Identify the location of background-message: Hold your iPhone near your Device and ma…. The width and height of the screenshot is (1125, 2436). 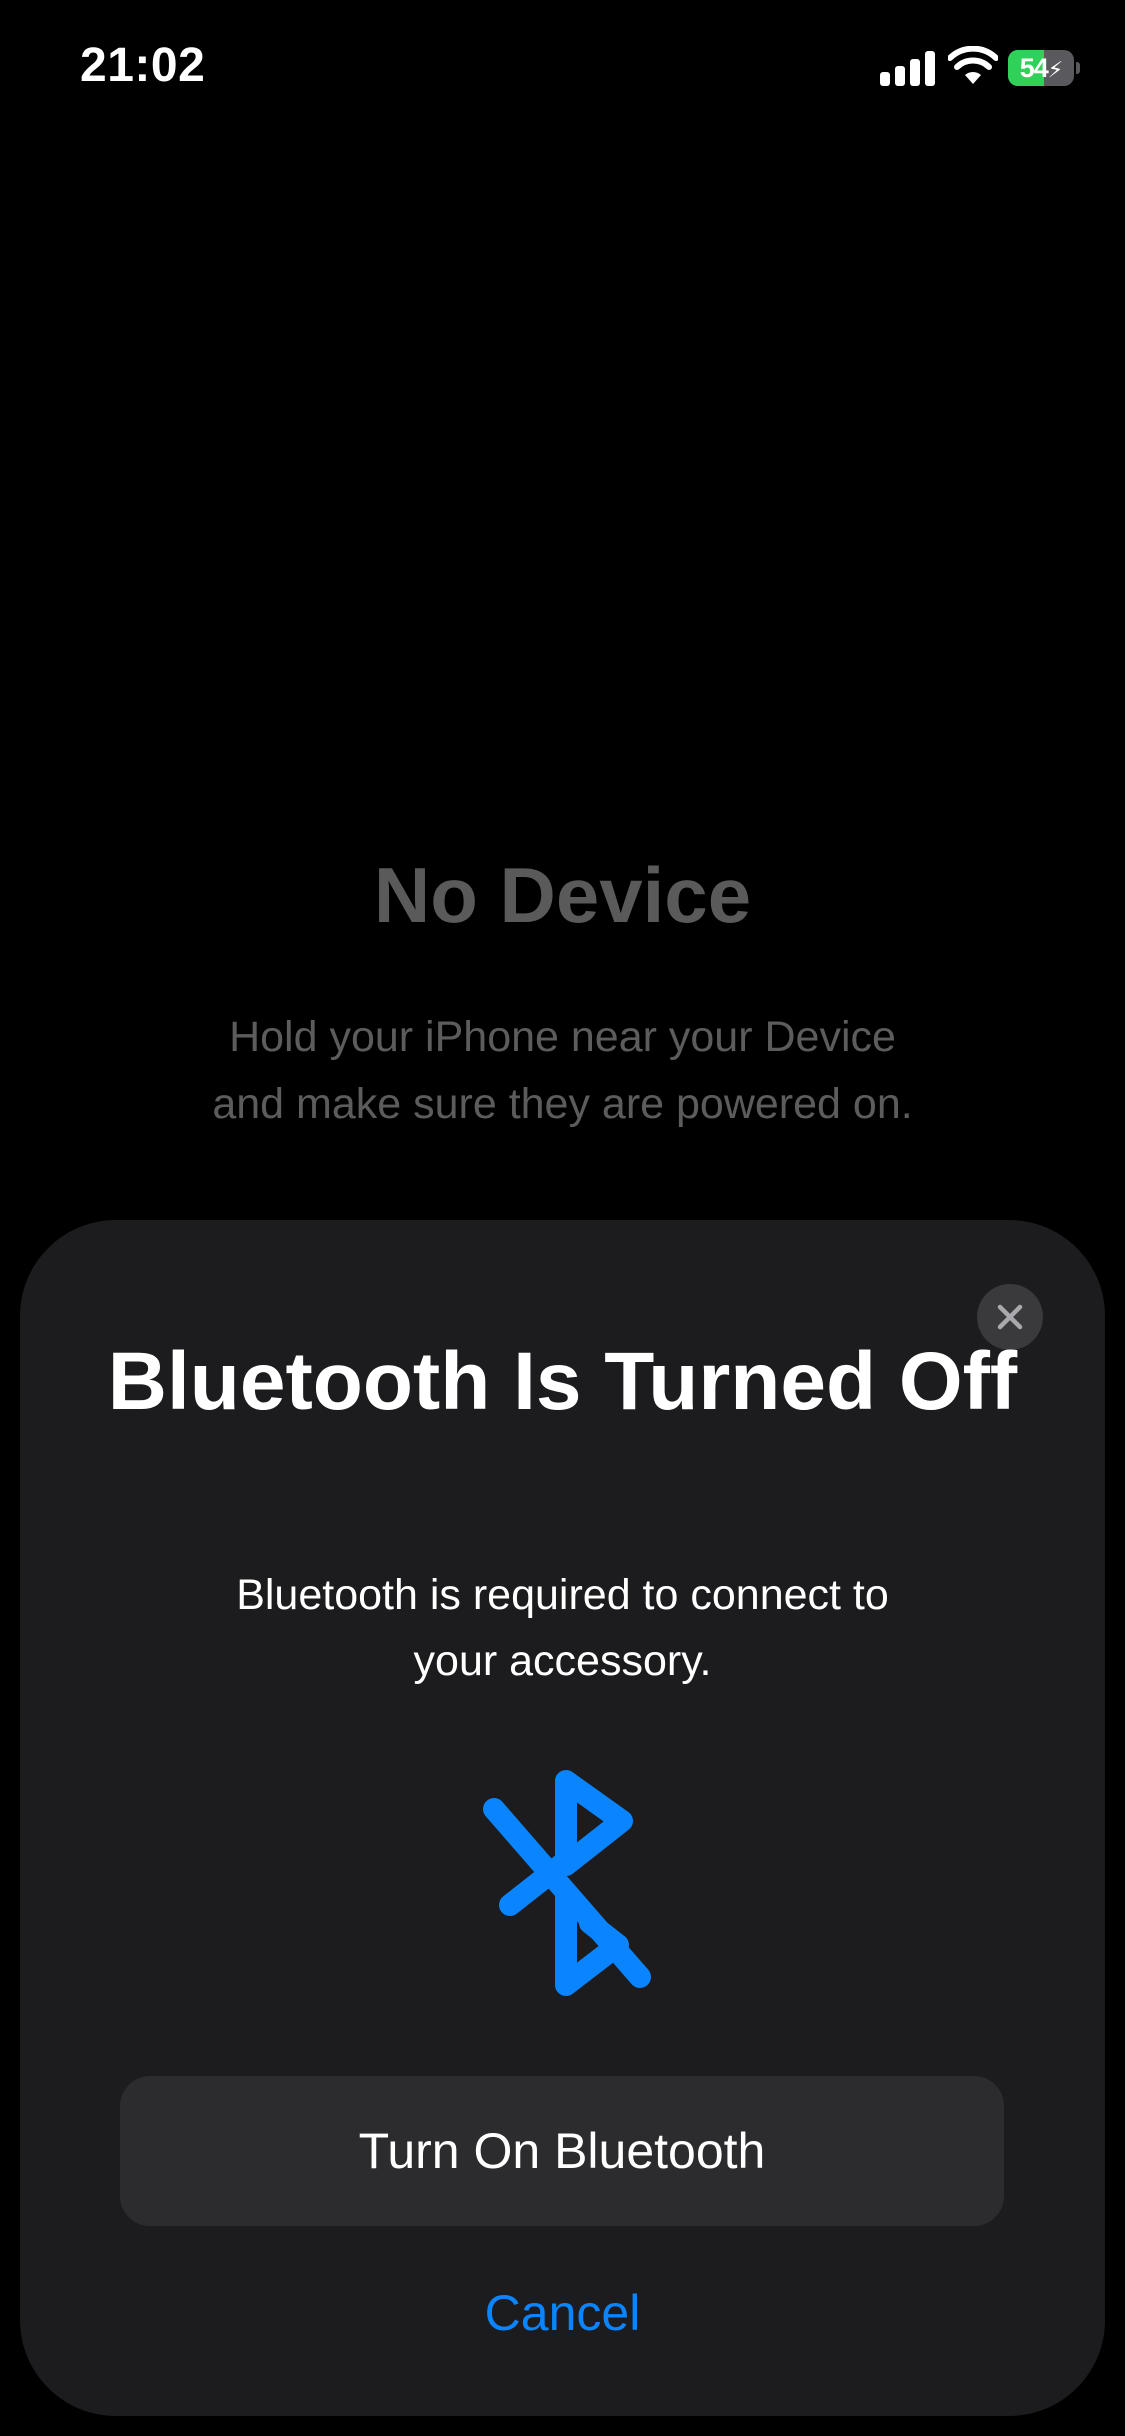
(562, 1070).